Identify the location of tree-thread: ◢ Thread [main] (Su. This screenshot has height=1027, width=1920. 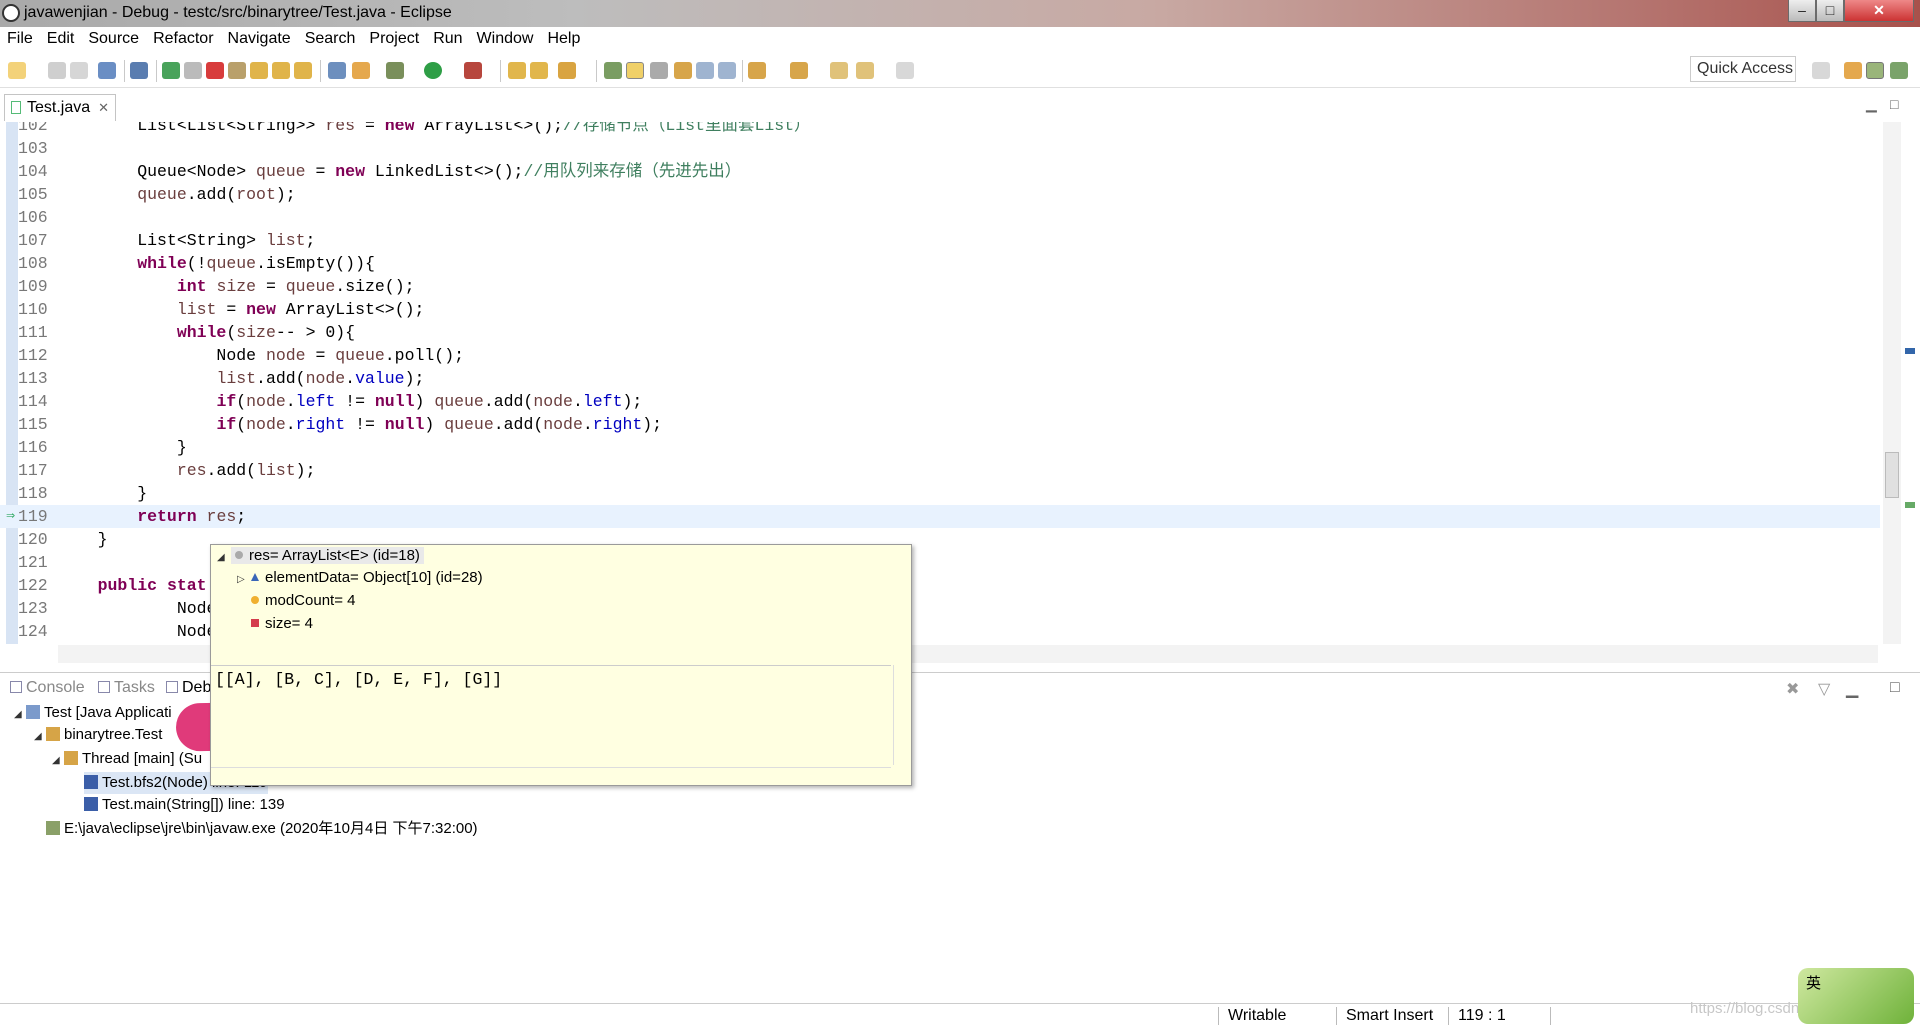
(127, 759).